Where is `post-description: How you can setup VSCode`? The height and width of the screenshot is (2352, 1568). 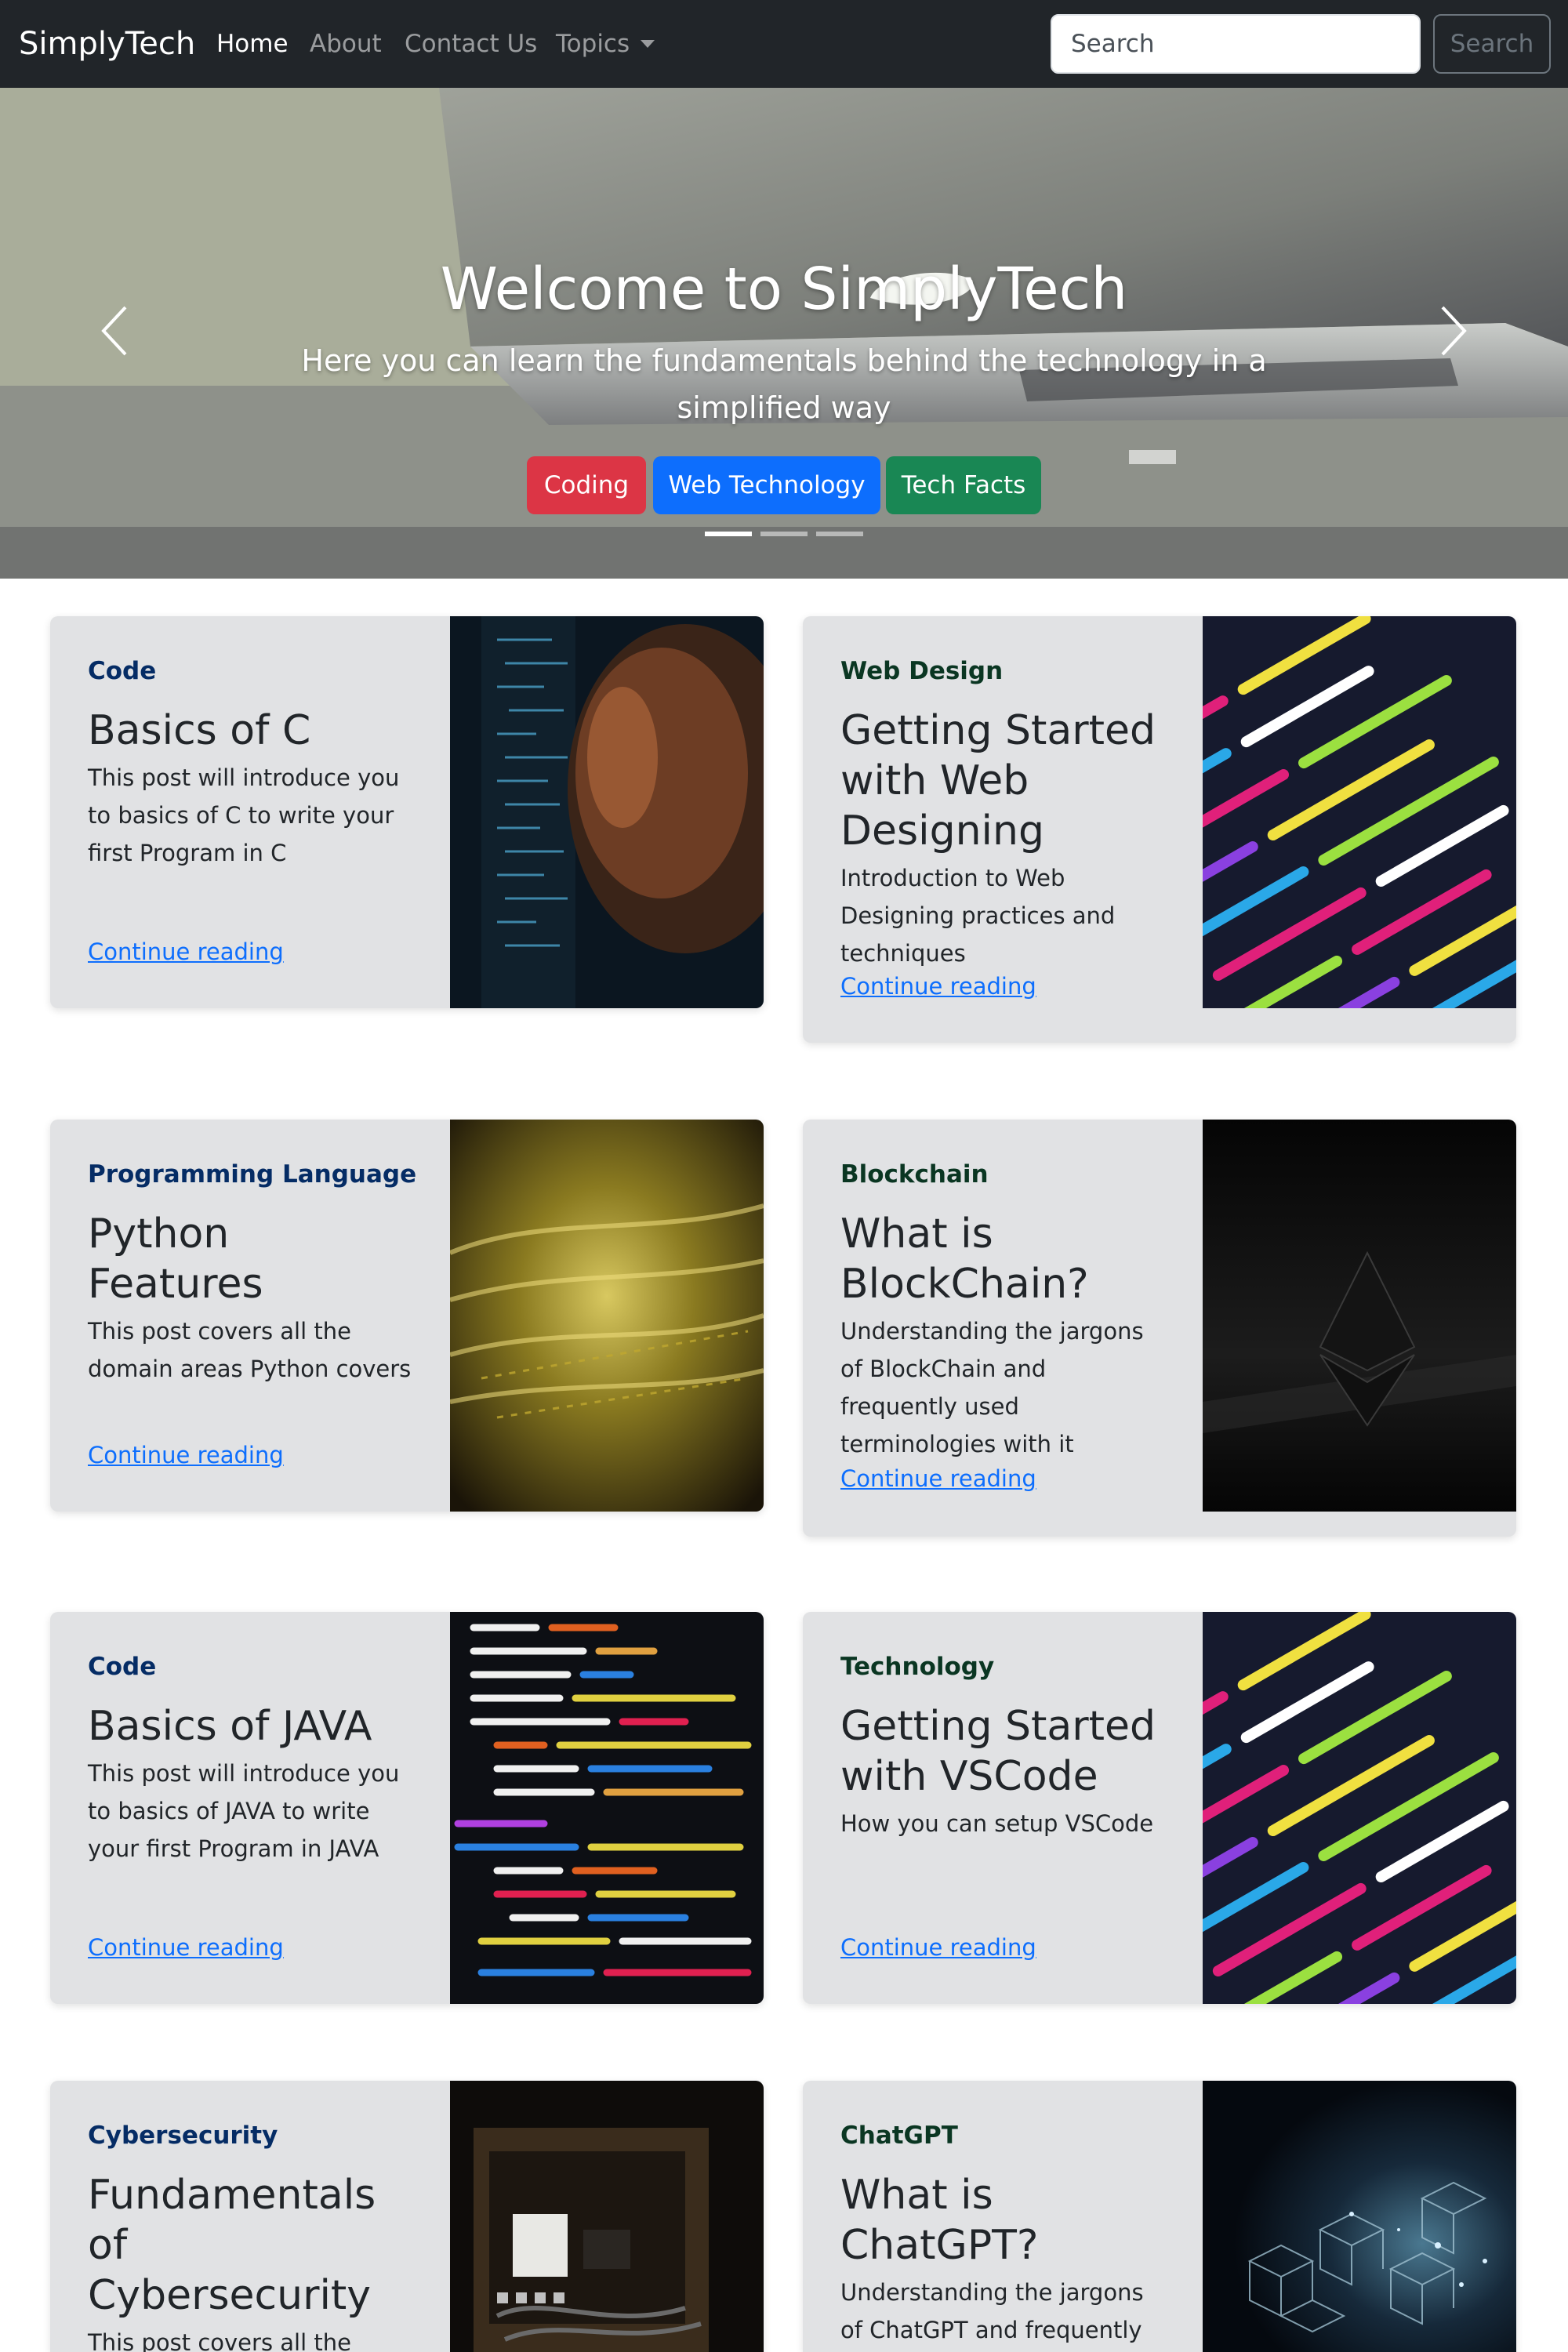 post-description: How you can setup VSCode is located at coordinates (997, 1823).